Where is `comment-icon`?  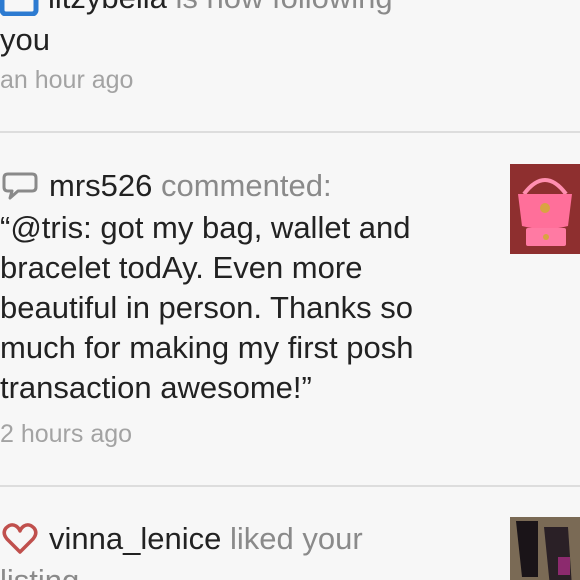 comment-icon is located at coordinates (20, 188).